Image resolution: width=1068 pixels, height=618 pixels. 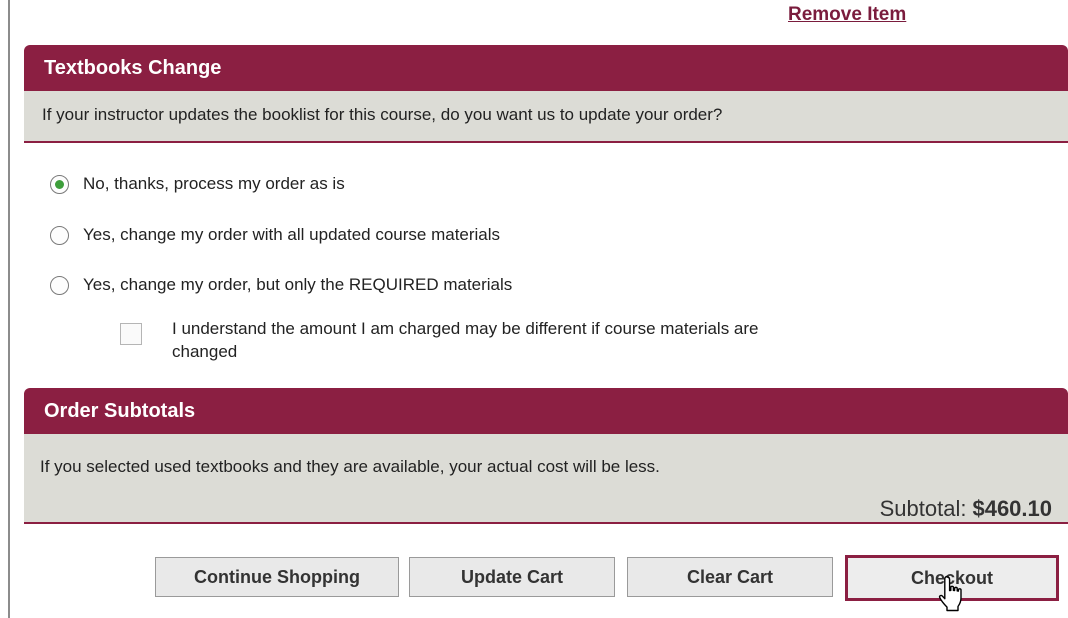 I want to click on option-no-thanks-label: No, thanks, process my order as is, so click(x=214, y=183).